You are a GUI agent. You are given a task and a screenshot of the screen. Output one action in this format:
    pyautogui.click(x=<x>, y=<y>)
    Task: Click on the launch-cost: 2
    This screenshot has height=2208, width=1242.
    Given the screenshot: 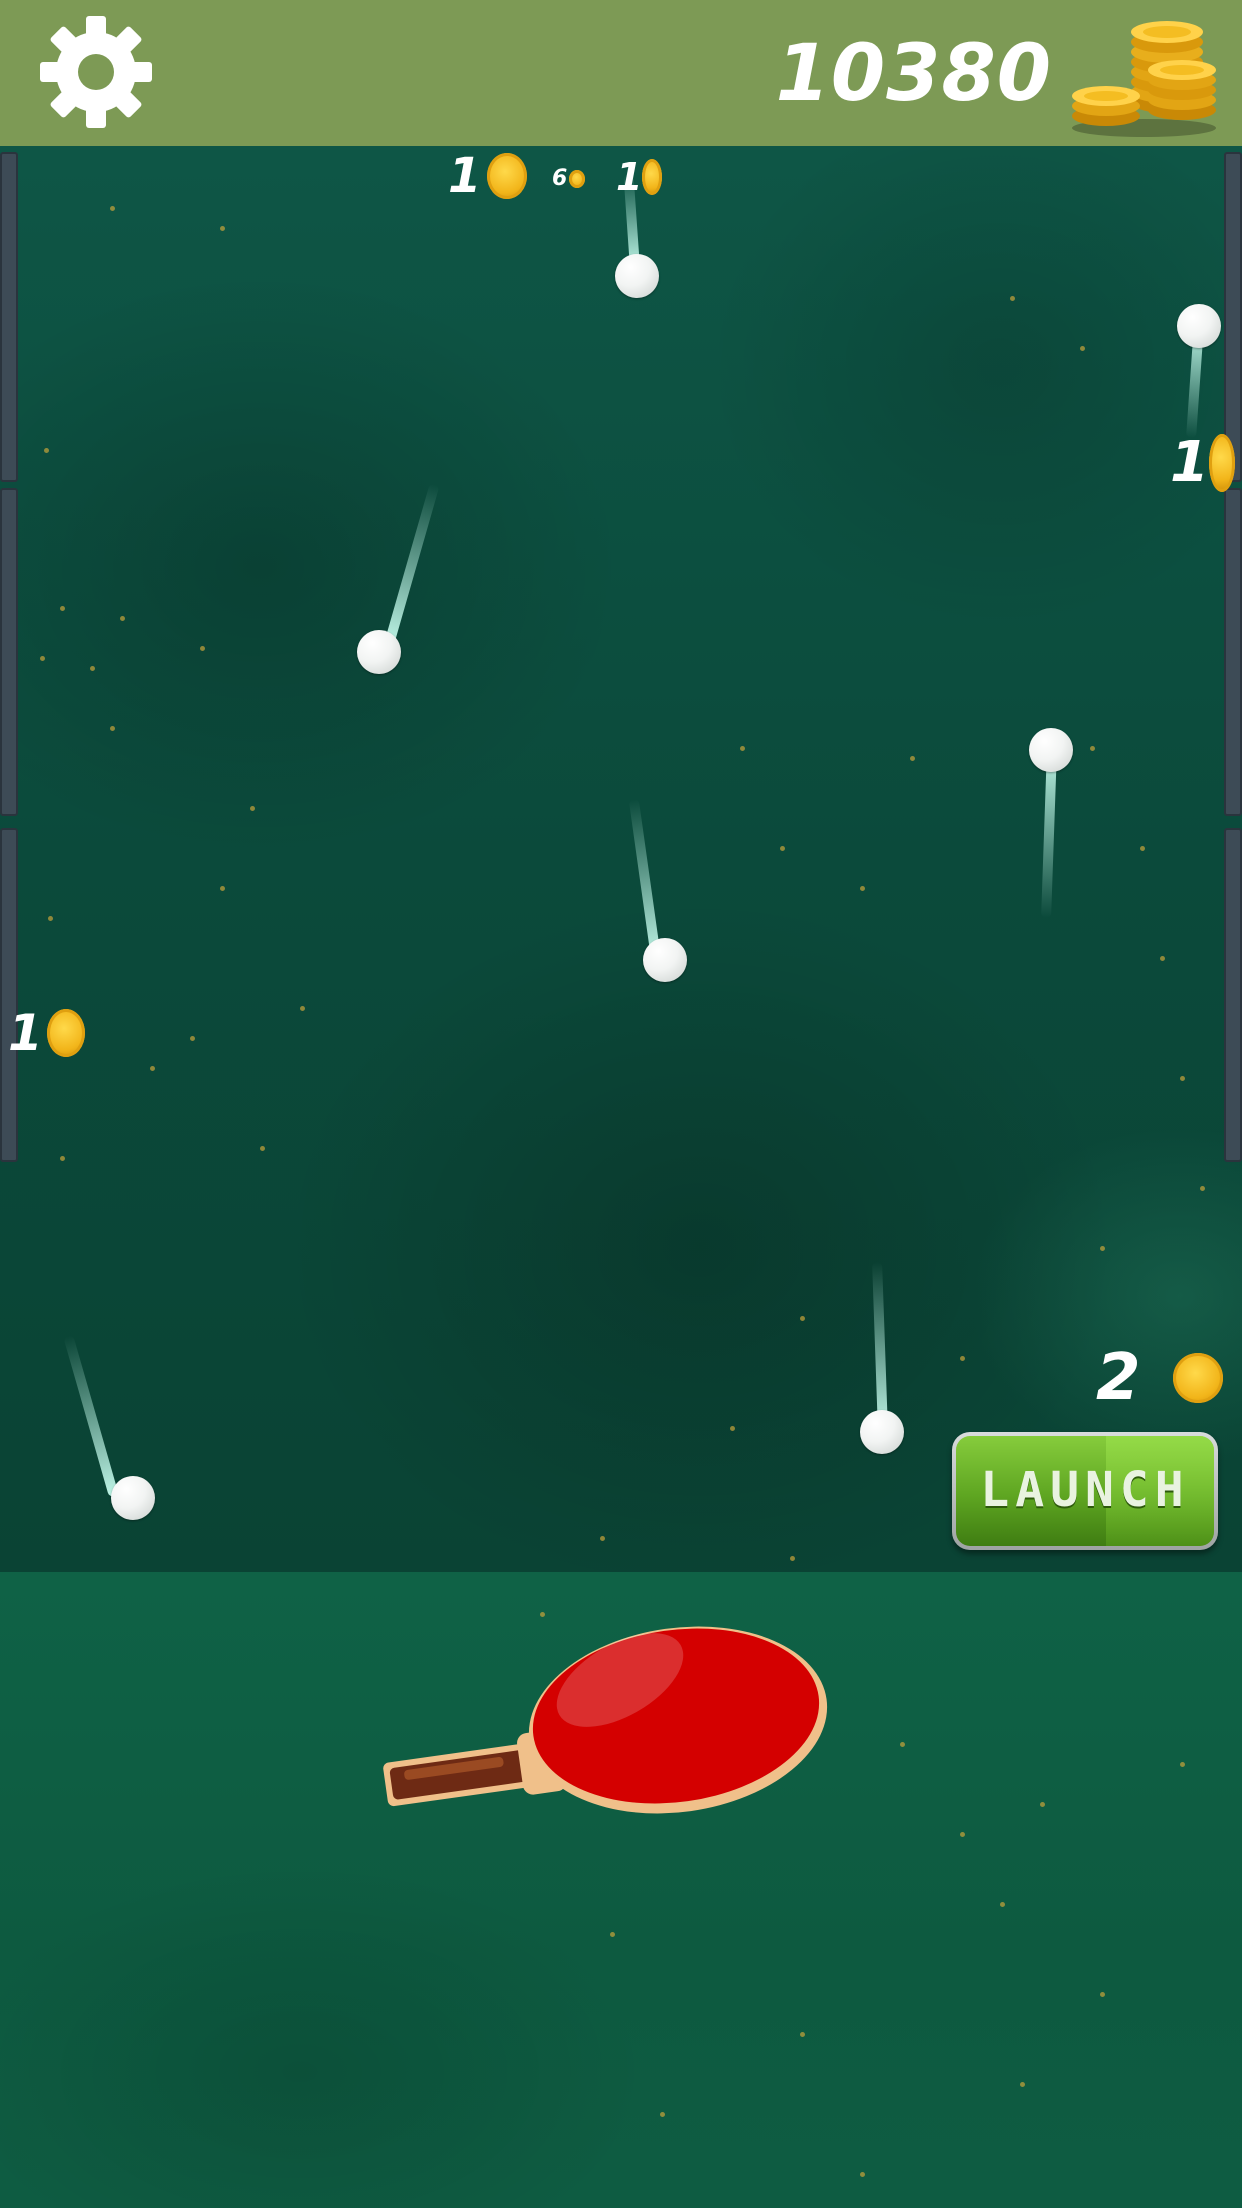 What is the action you would take?
    pyautogui.click(x=1159, y=1378)
    